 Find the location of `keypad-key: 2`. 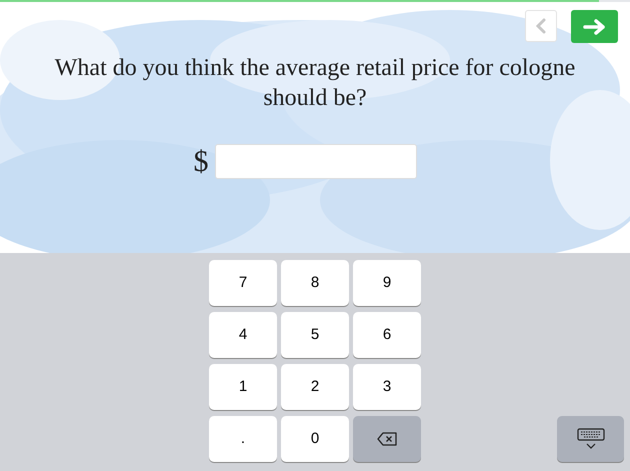

keypad-key: 2 is located at coordinates (315, 387).